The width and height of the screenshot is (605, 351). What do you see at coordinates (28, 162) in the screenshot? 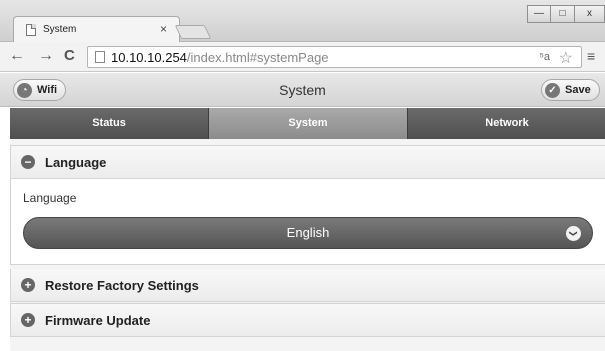
I see `minus-icon: −` at bounding box center [28, 162].